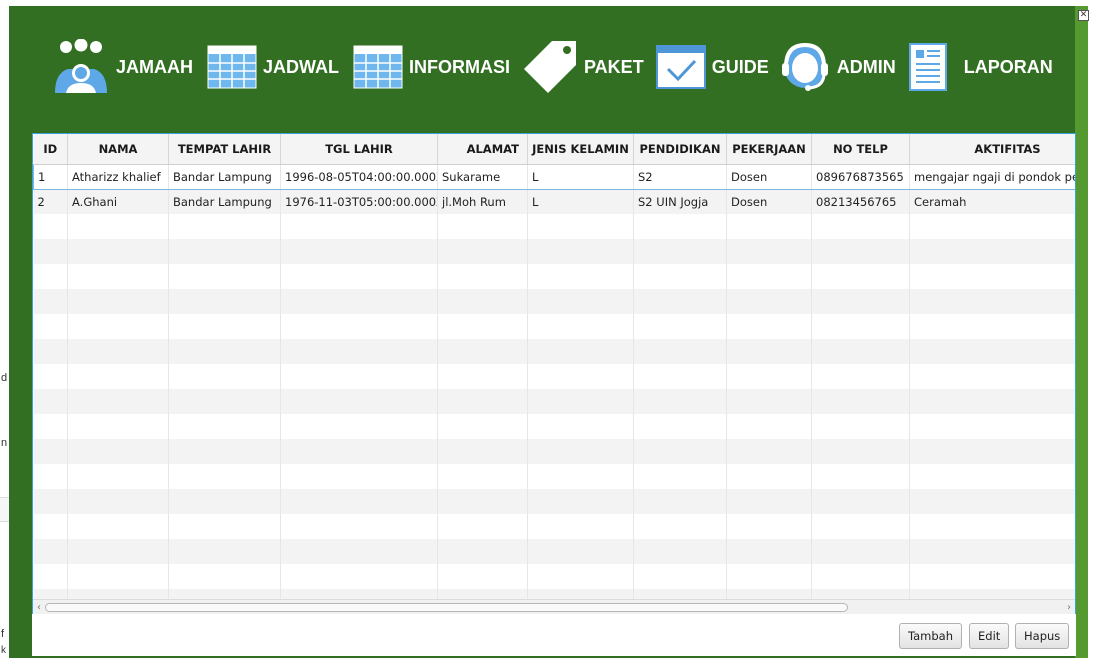 The width and height of the screenshot is (1093, 668). I want to click on cell-aktifitas: mengajar ngaji di pondok pesantren, so click(992, 176).